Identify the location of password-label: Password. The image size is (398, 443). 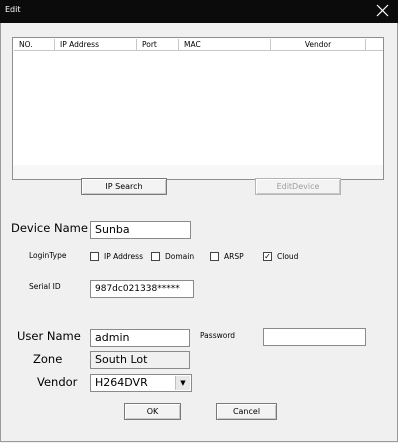
(218, 335).